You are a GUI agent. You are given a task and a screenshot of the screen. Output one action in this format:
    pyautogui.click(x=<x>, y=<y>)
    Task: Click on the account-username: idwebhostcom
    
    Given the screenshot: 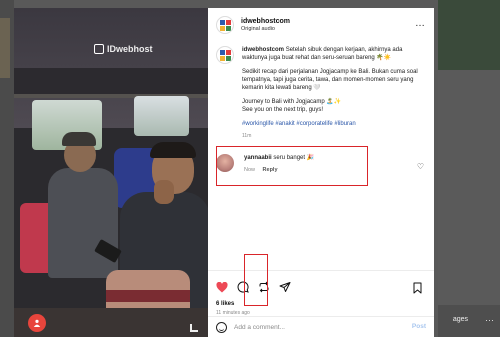 What is the action you would take?
    pyautogui.click(x=265, y=21)
    